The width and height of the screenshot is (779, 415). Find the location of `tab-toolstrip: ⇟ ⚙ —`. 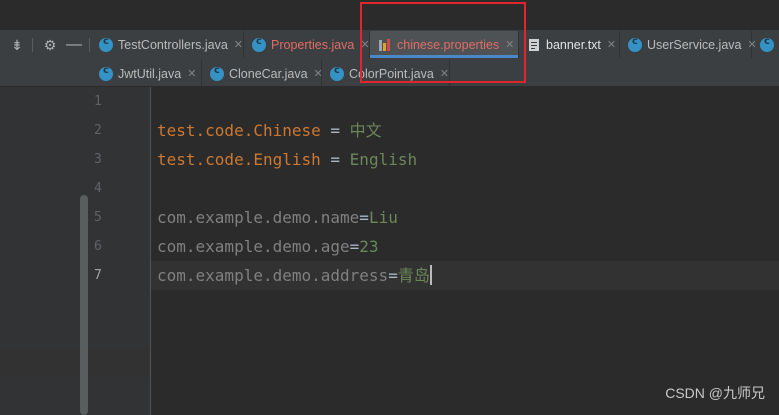

tab-toolstrip: ⇟ ⚙ — is located at coordinates (45, 44).